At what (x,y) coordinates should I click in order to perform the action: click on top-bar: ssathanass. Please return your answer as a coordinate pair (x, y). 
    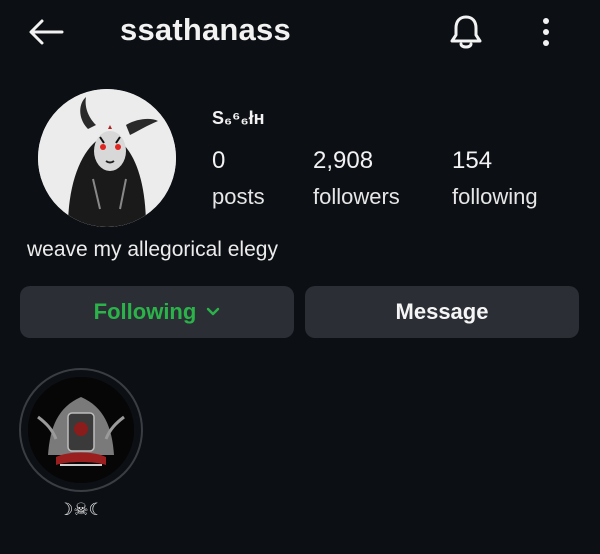
    Looking at the image, I should click on (300, 32).